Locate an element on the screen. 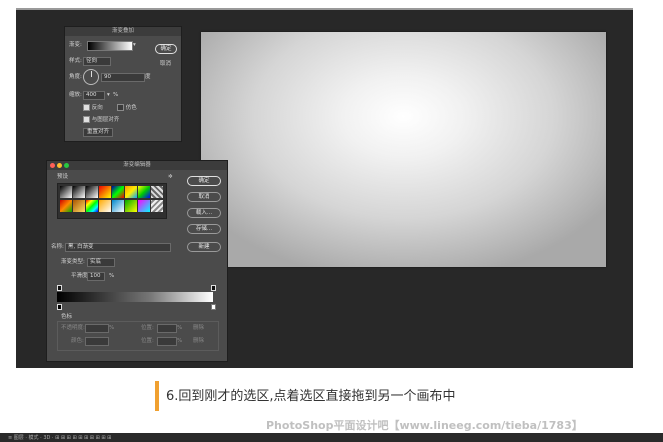 The image size is (663, 442). zoom-window-icon is located at coordinates (66, 165).